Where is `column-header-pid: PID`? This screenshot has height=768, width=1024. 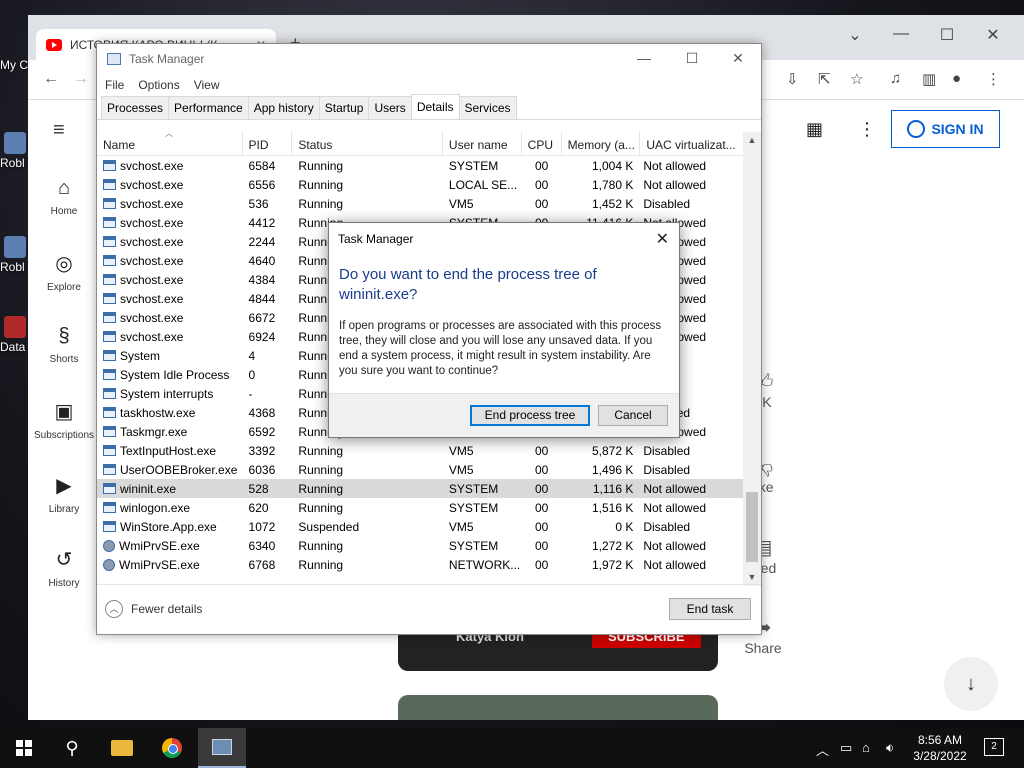 column-header-pid: PID is located at coordinates (268, 143).